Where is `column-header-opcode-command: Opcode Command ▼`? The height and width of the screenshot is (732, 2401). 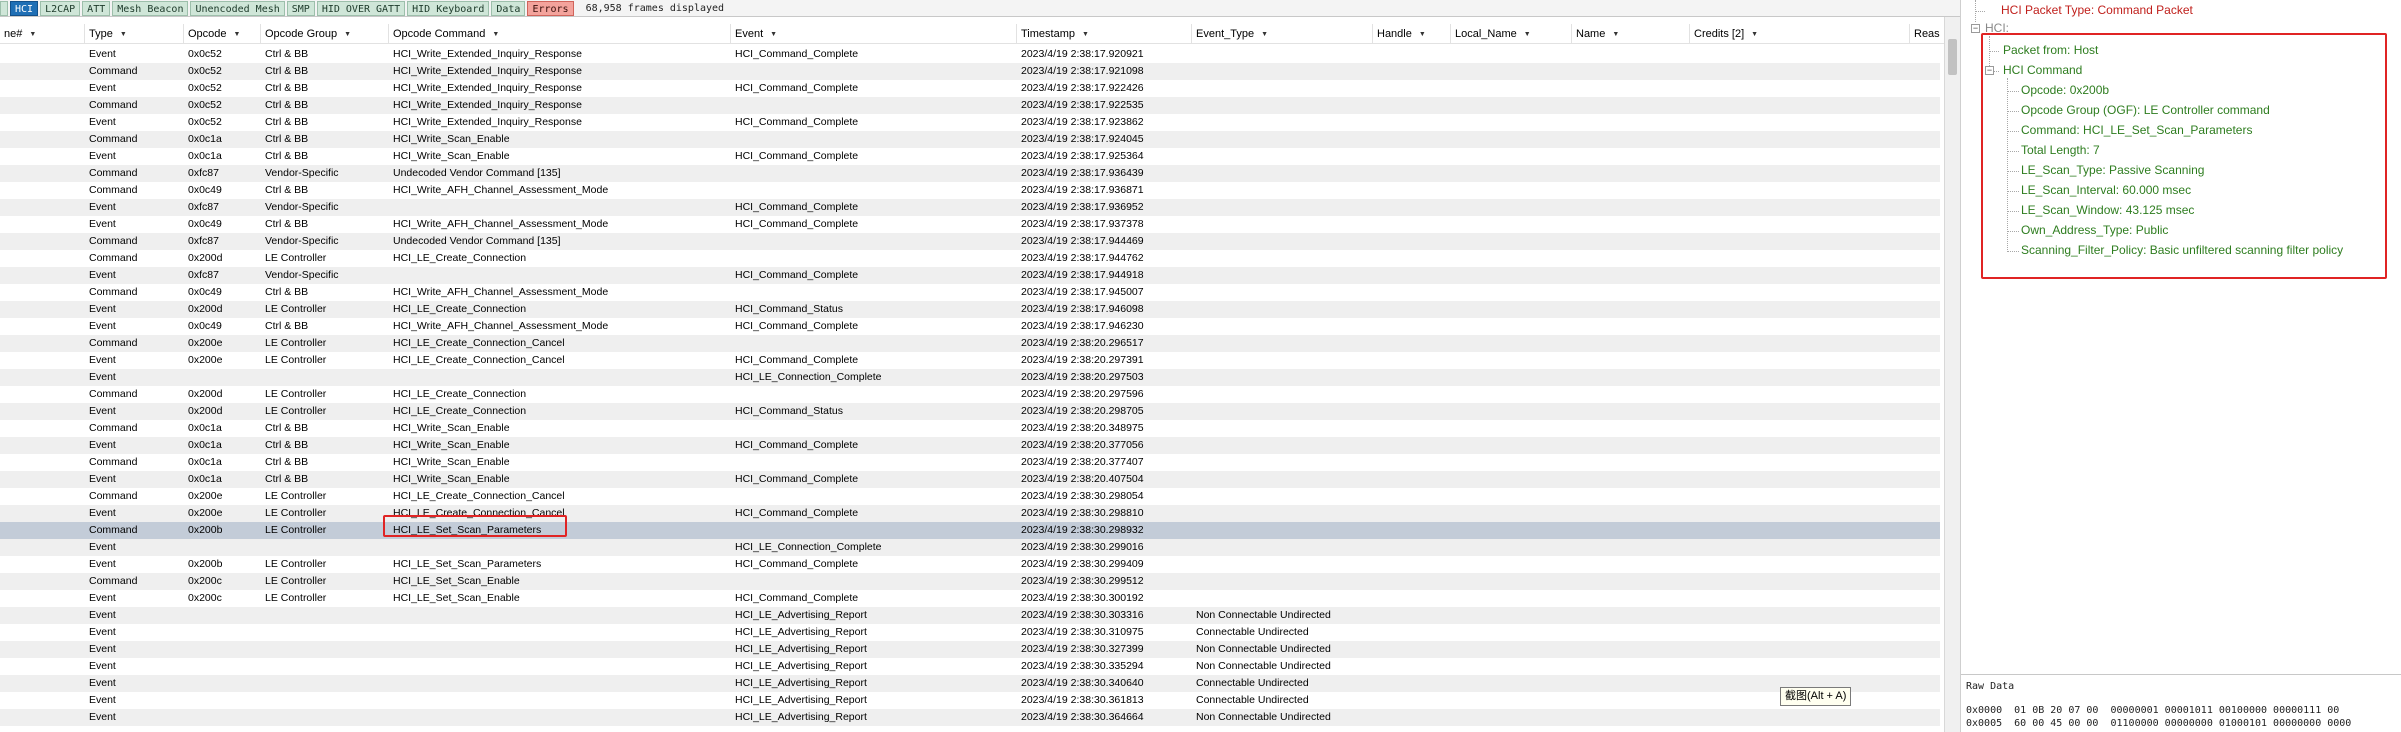
column-header-opcode-command: Opcode Command ▼ is located at coordinates (560, 34).